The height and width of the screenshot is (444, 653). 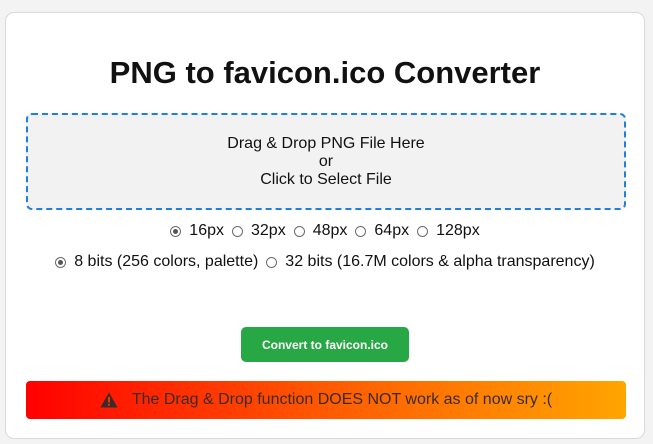 I want to click on convert-button: Convert to favicon.ico, so click(x=325, y=344).